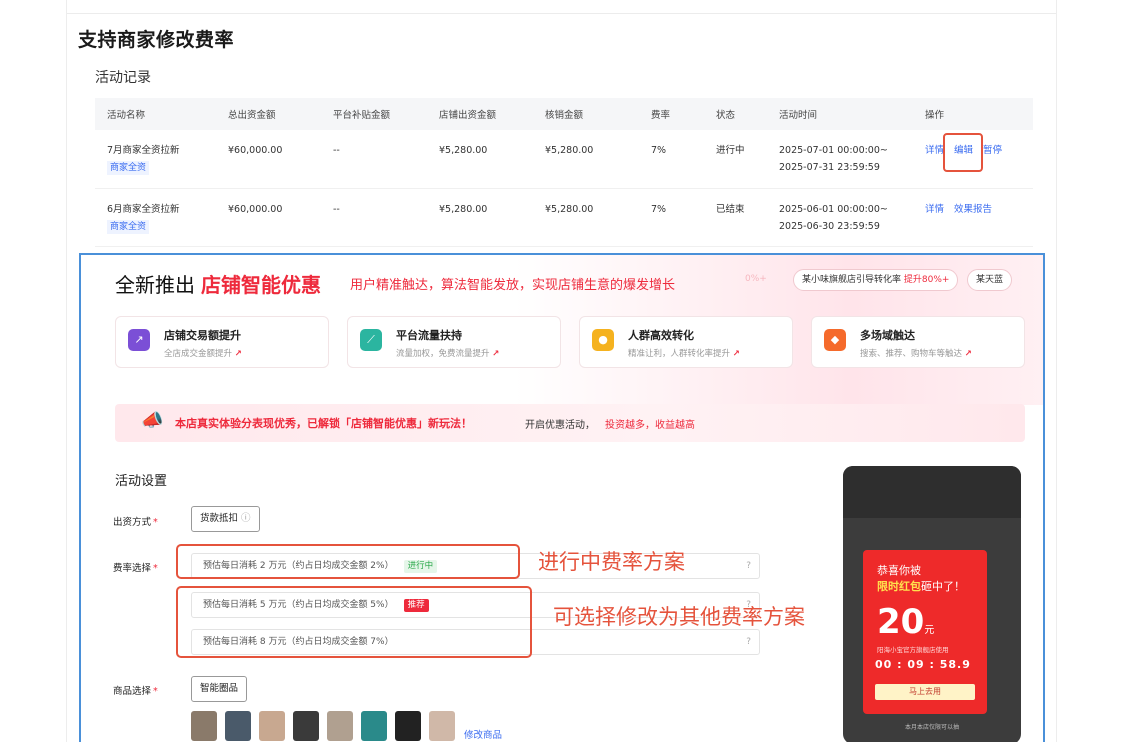  What do you see at coordinates (246, 518) in the screenshot?
I see `info-icon: ⓘ` at bounding box center [246, 518].